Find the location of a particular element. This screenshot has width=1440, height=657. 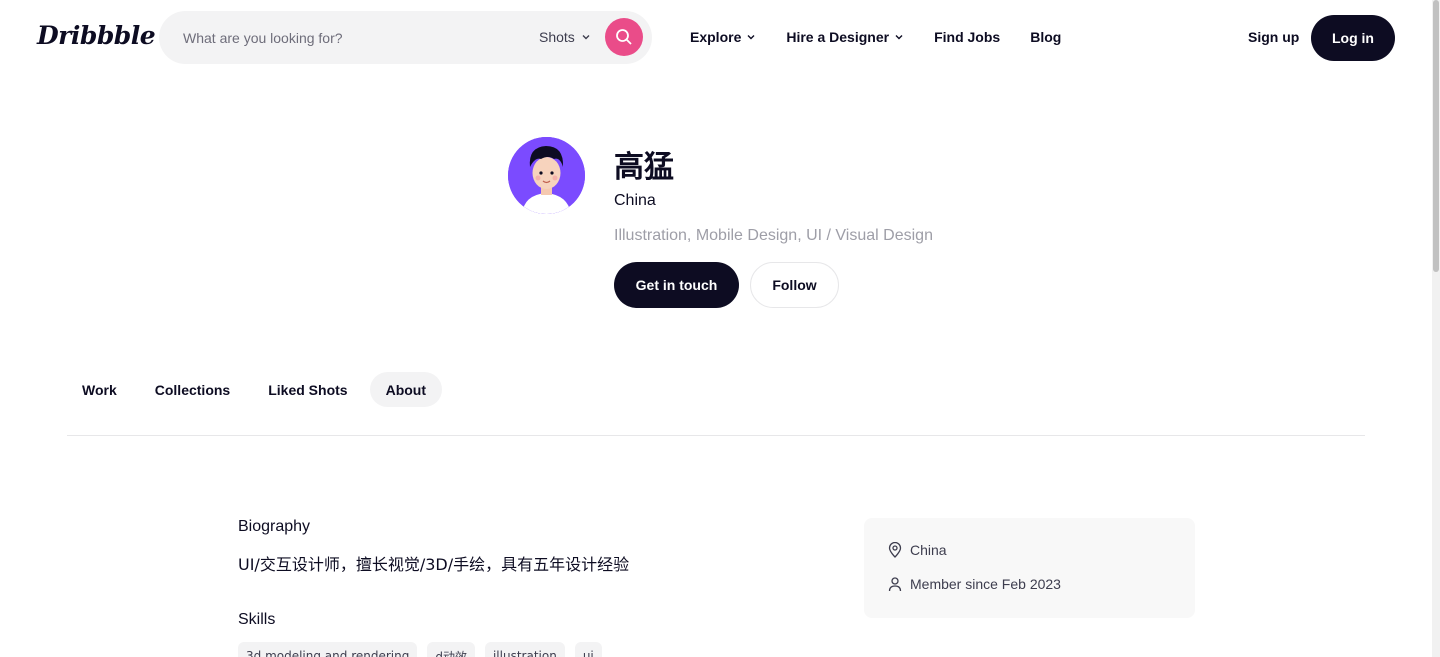

search-type-dropdown: Shots is located at coordinates (565, 37).